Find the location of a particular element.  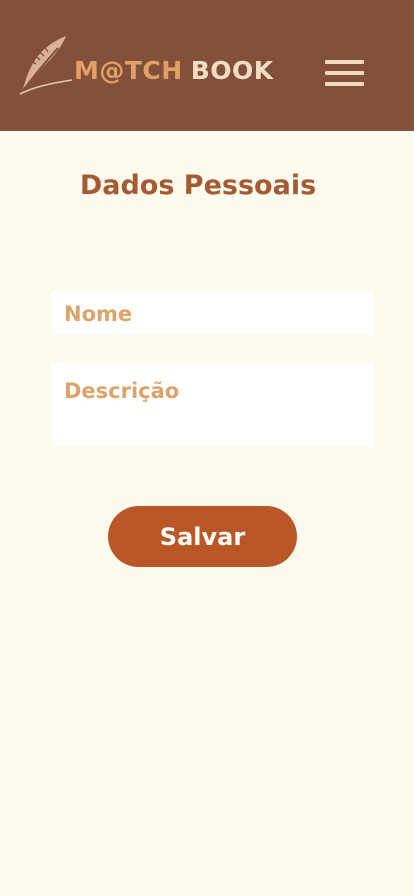

brand-name: M@TCH BOOK is located at coordinates (174, 71).